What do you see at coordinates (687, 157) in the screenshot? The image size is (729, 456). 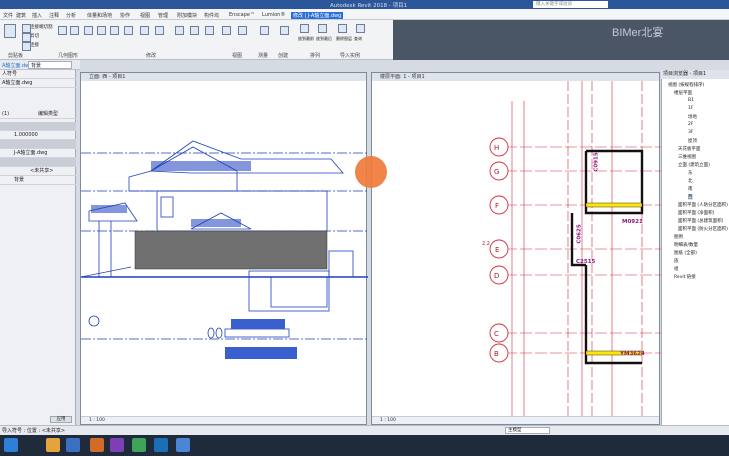 I see `browser-item: 三维视图` at bounding box center [687, 157].